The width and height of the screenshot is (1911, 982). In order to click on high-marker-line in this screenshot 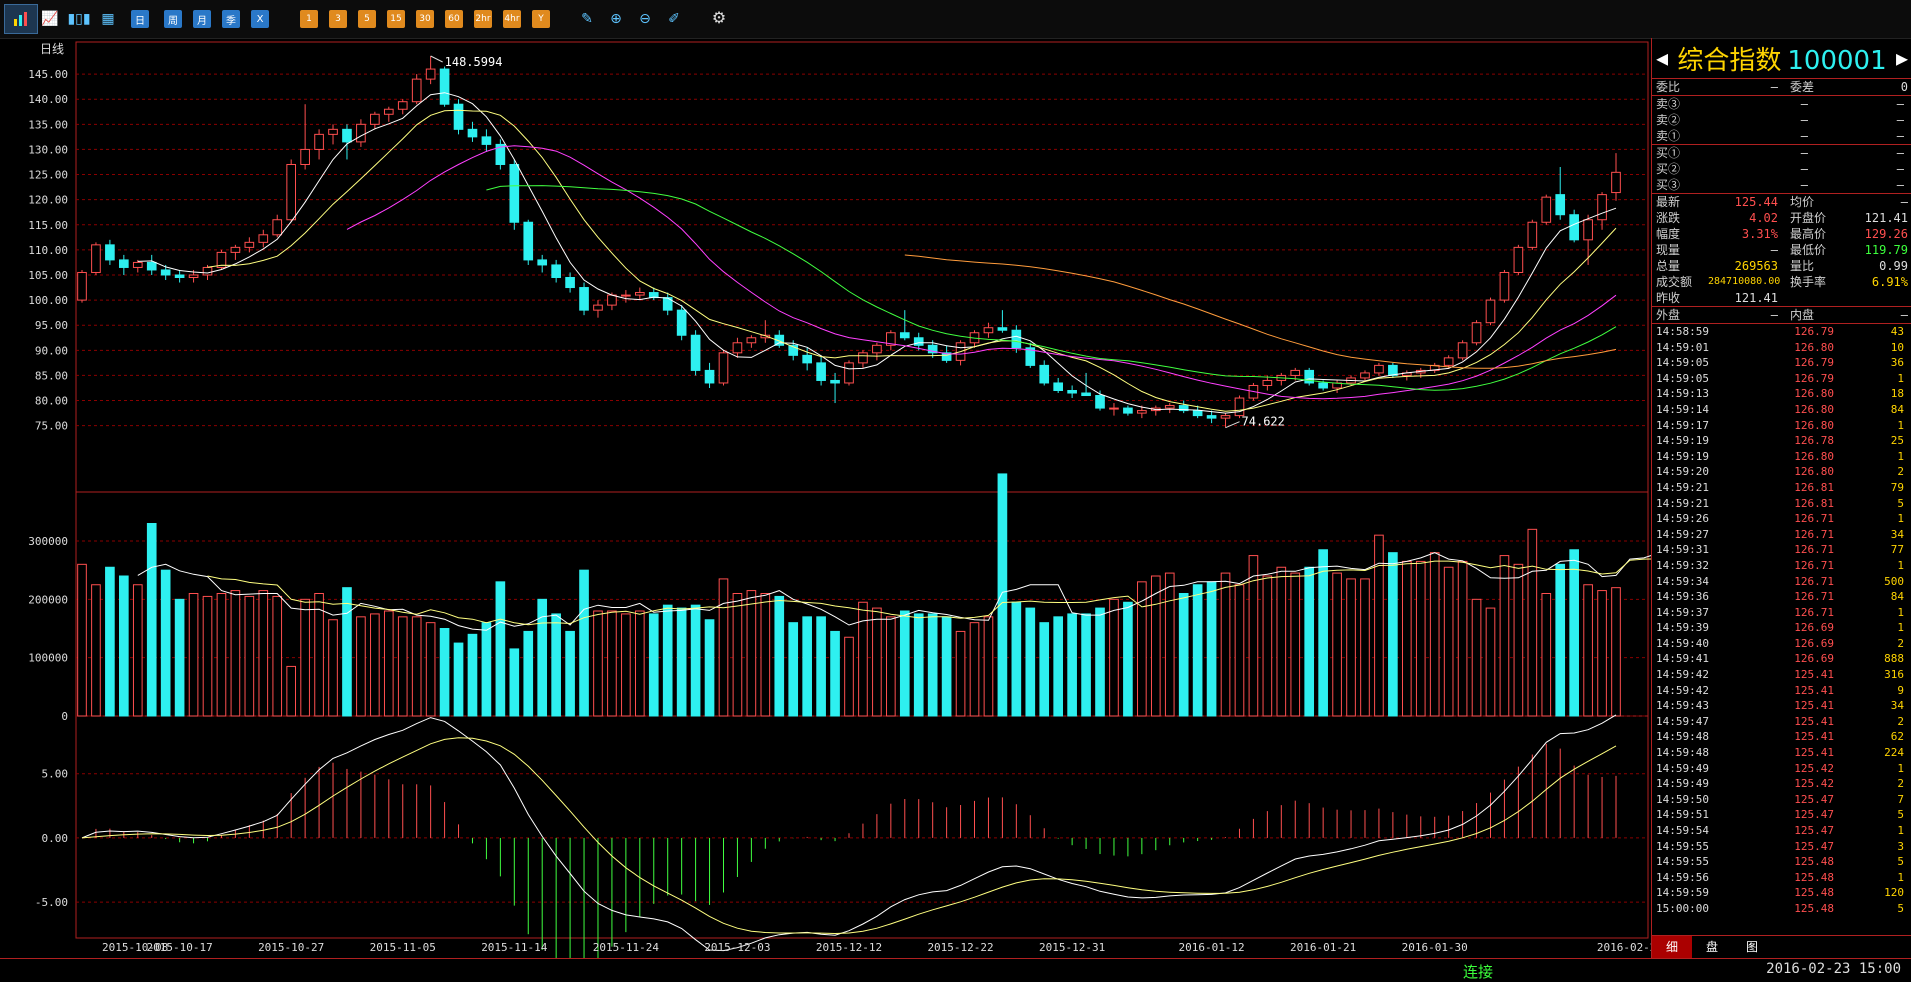, I will do `click(436, 59)`.